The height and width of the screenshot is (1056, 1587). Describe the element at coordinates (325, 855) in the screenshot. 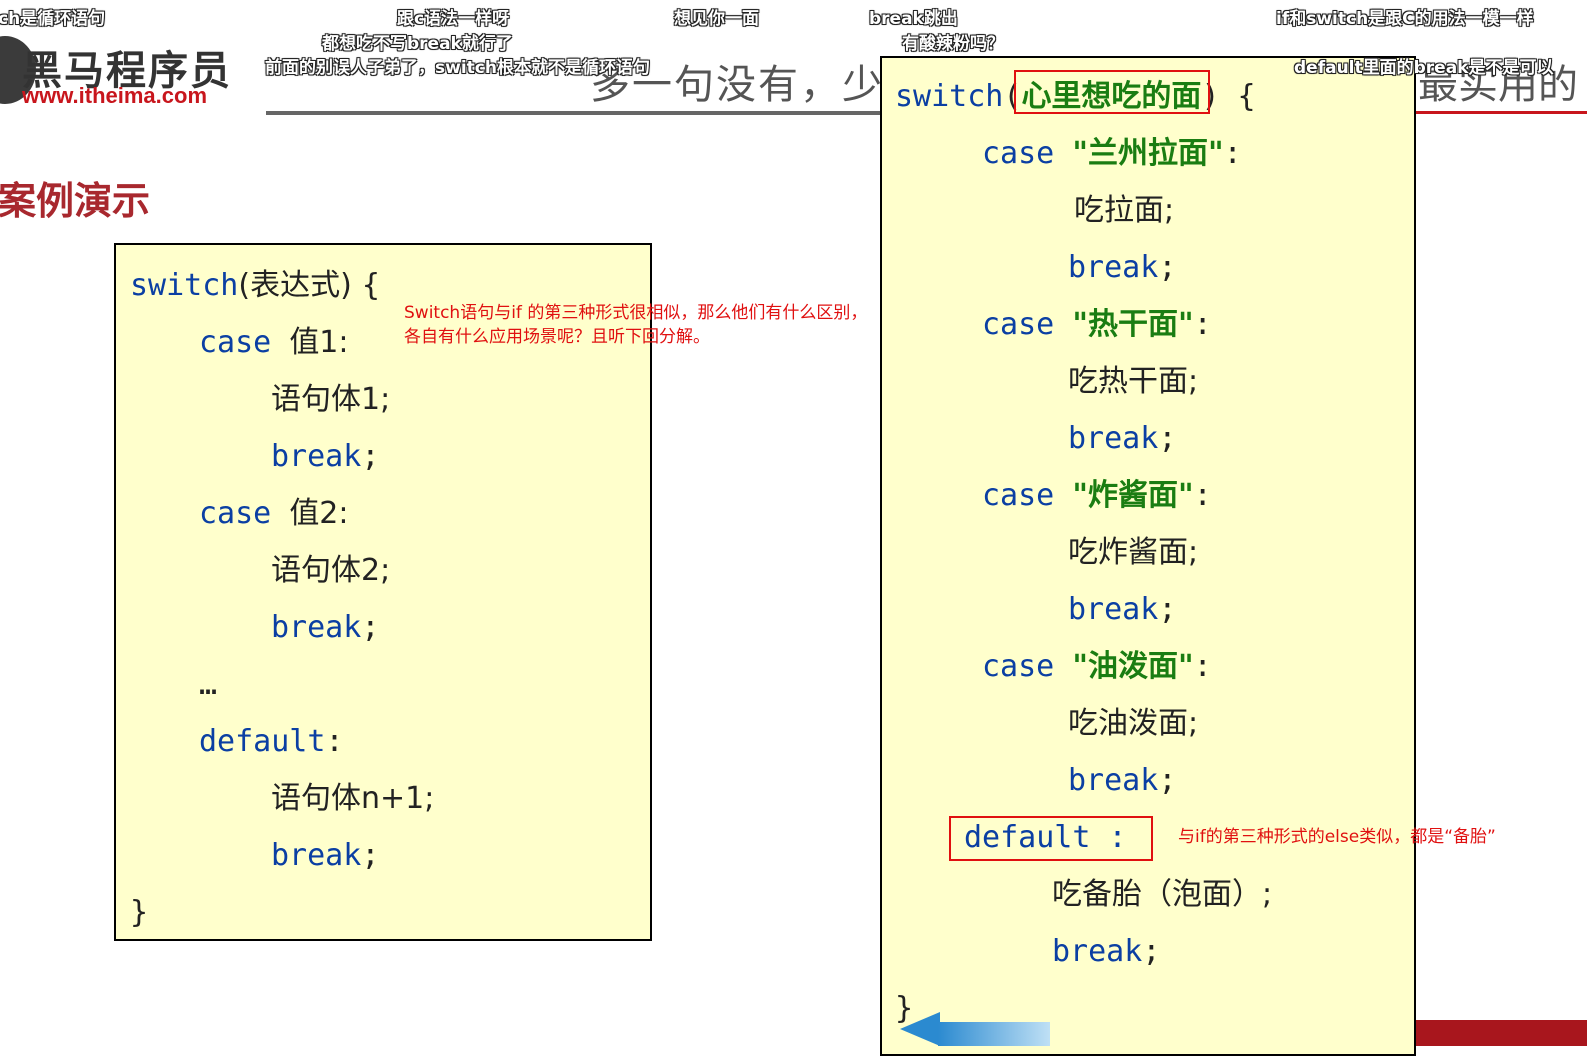

I see `code-line-break3: break;` at that location.